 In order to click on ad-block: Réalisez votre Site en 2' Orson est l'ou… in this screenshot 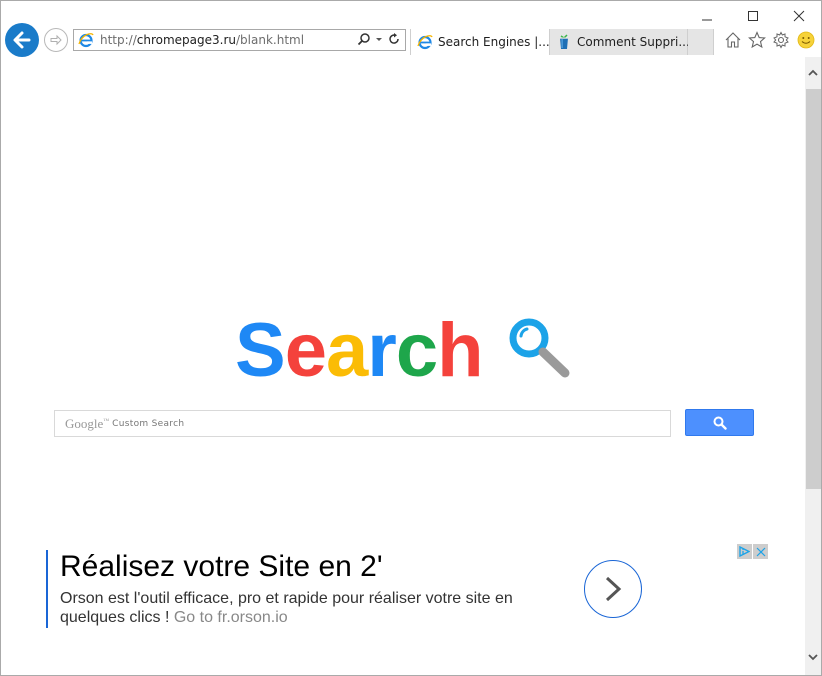, I will do `click(282, 589)`.